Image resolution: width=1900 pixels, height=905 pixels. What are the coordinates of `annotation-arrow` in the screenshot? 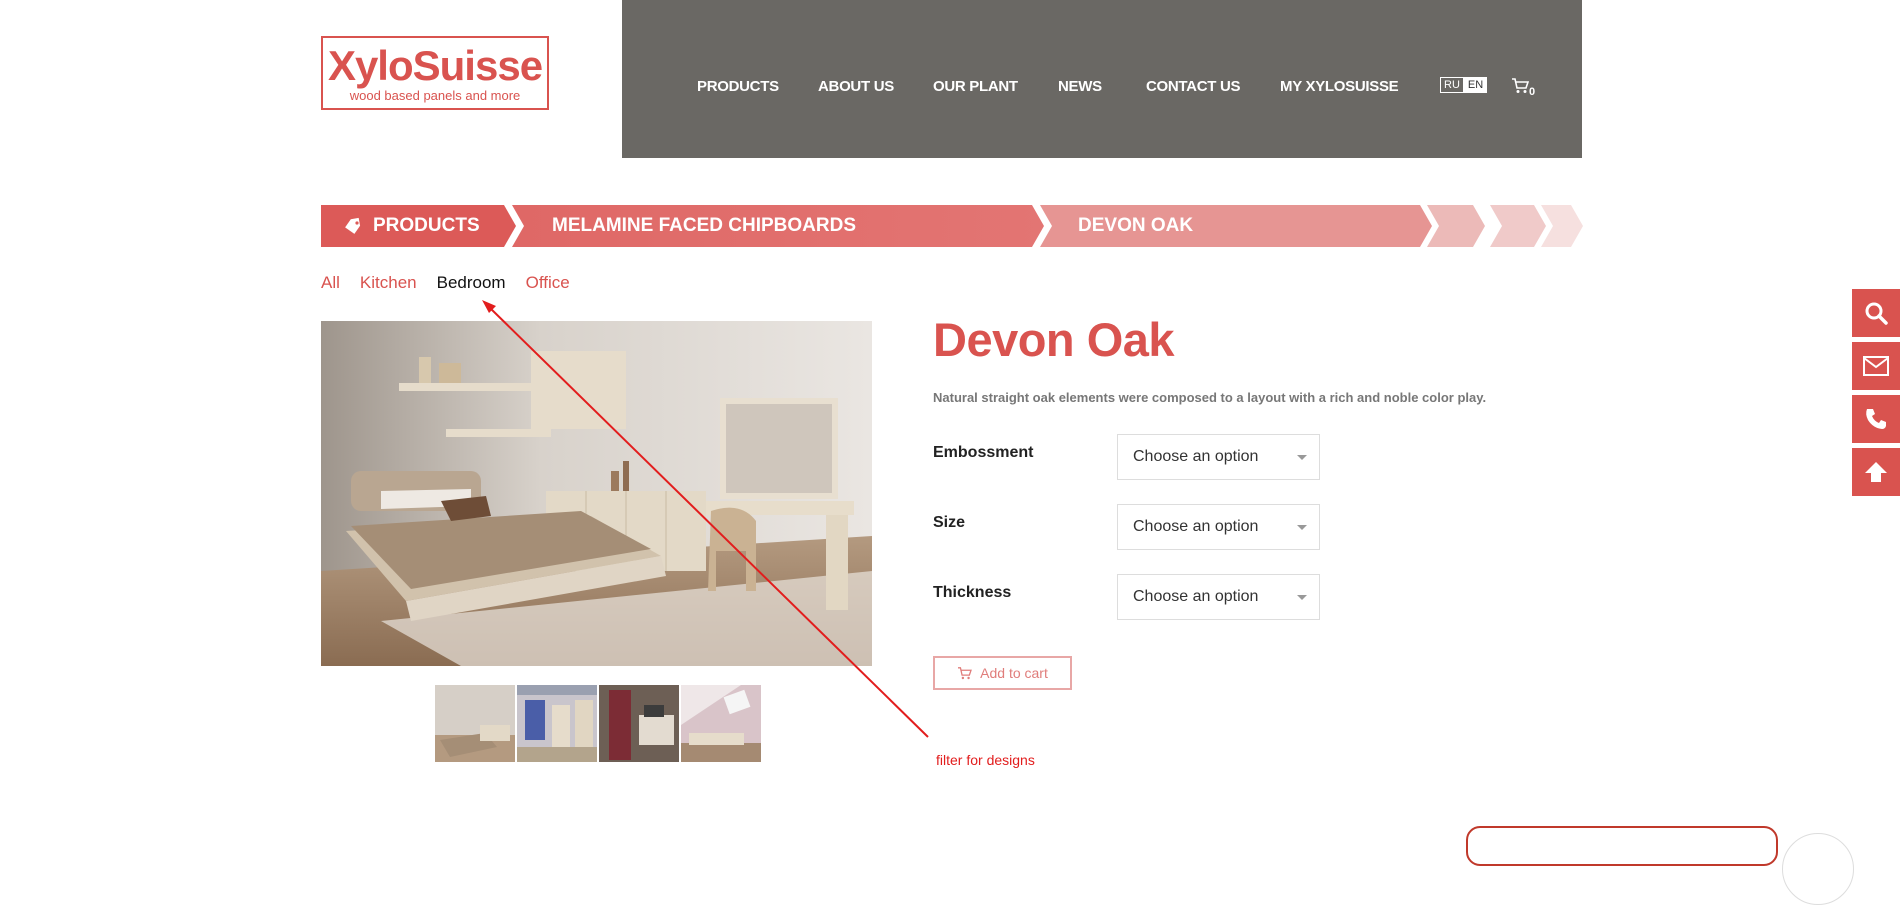 It's located at (705, 519).